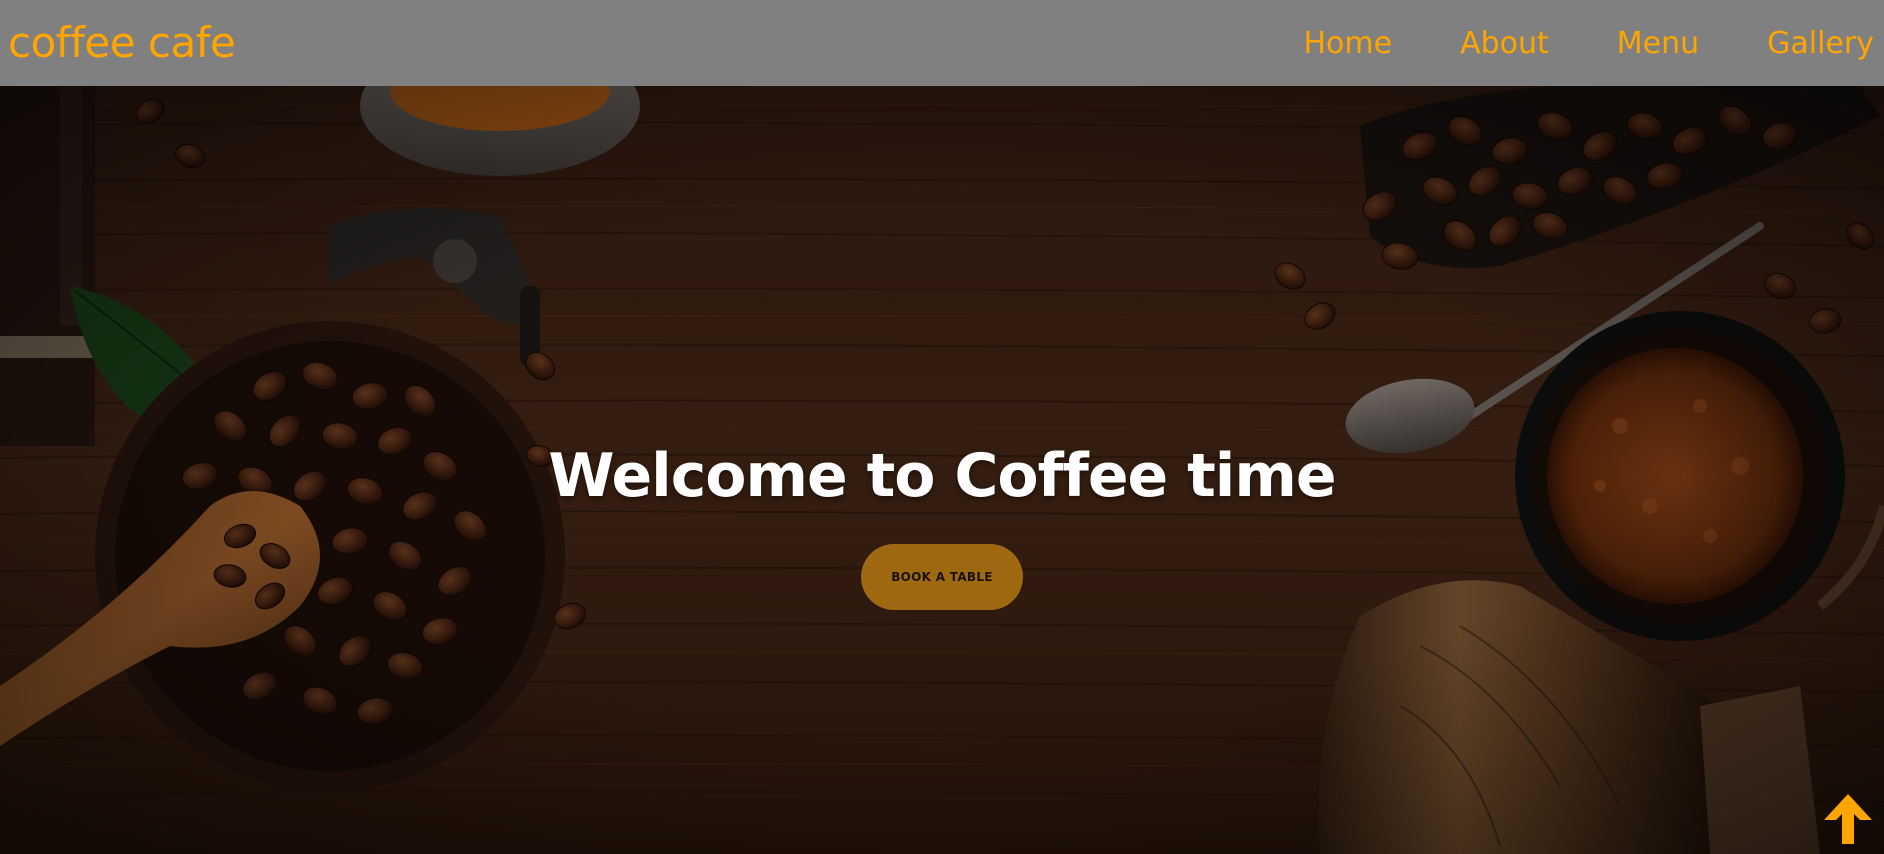  I want to click on hero-title: Welcome to Coffee time, so click(942, 476).